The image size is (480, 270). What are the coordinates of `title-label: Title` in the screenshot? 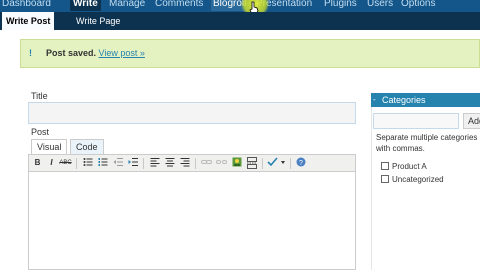 It's located at (39, 96).